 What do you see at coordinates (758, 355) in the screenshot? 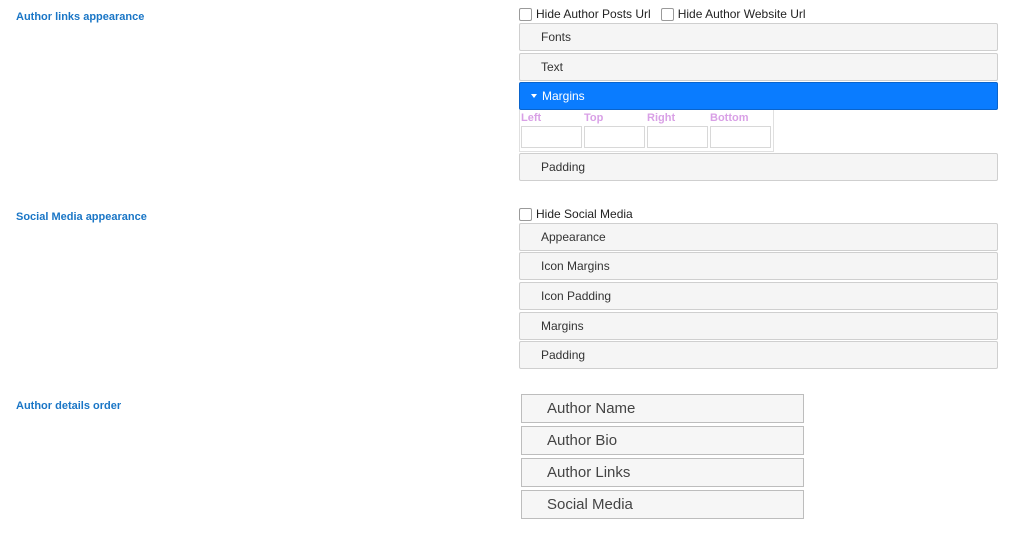
I see `social-padding-panel: Padding` at bounding box center [758, 355].